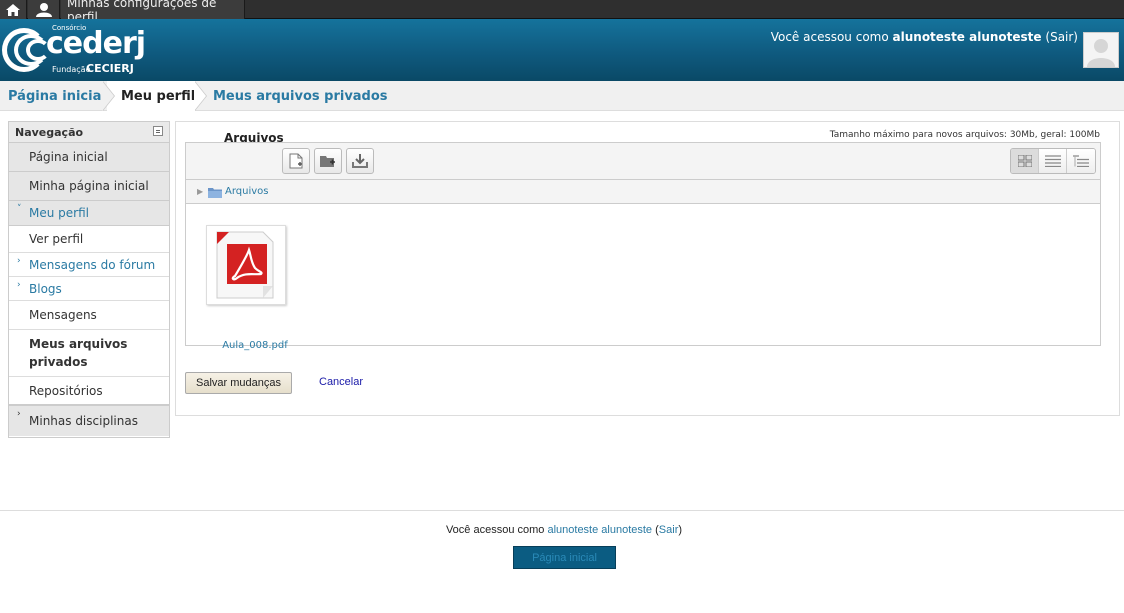  I want to click on nav-item-label: Minha página inicial, so click(89, 186).